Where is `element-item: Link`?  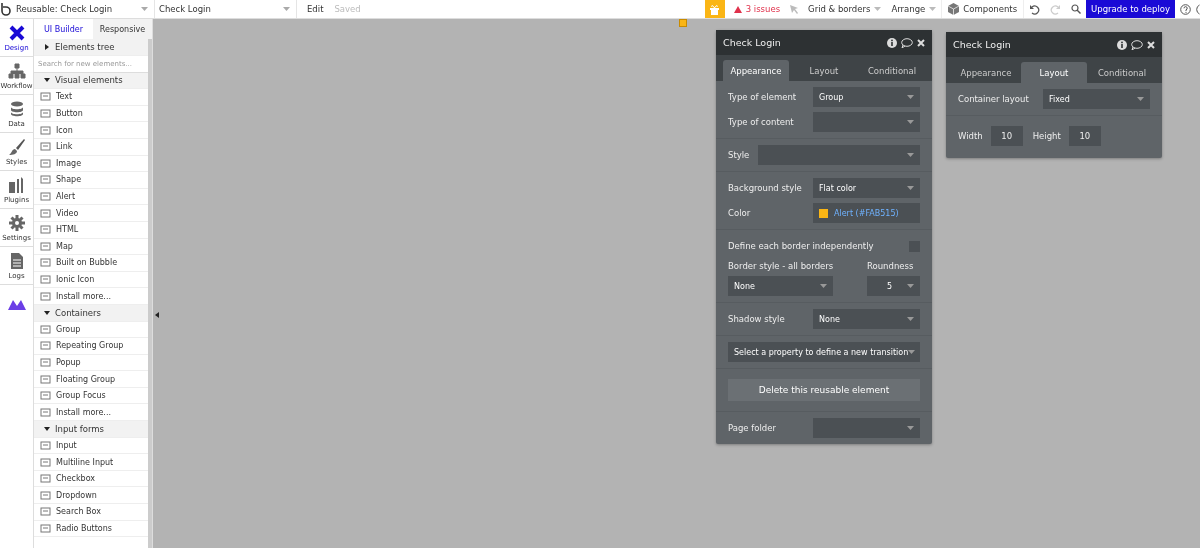 element-item: Link is located at coordinates (91, 147).